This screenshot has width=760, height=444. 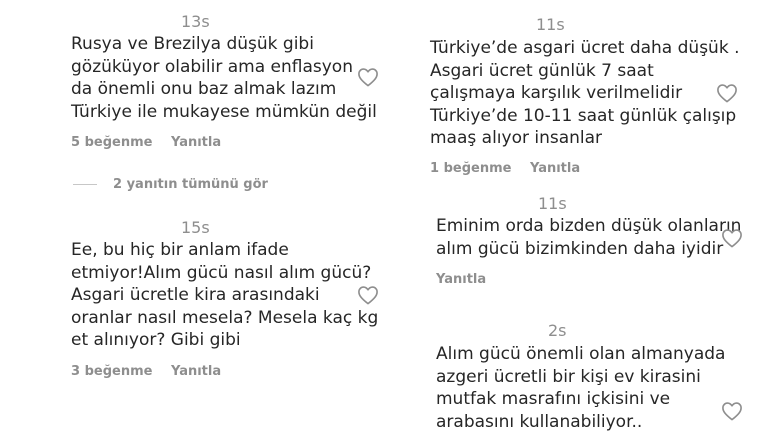 What do you see at coordinates (192, 44) in the screenshot?
I see `comment-text-line: Rusya ve Brezilya düşük gibi` at bounding box center [192, 44].